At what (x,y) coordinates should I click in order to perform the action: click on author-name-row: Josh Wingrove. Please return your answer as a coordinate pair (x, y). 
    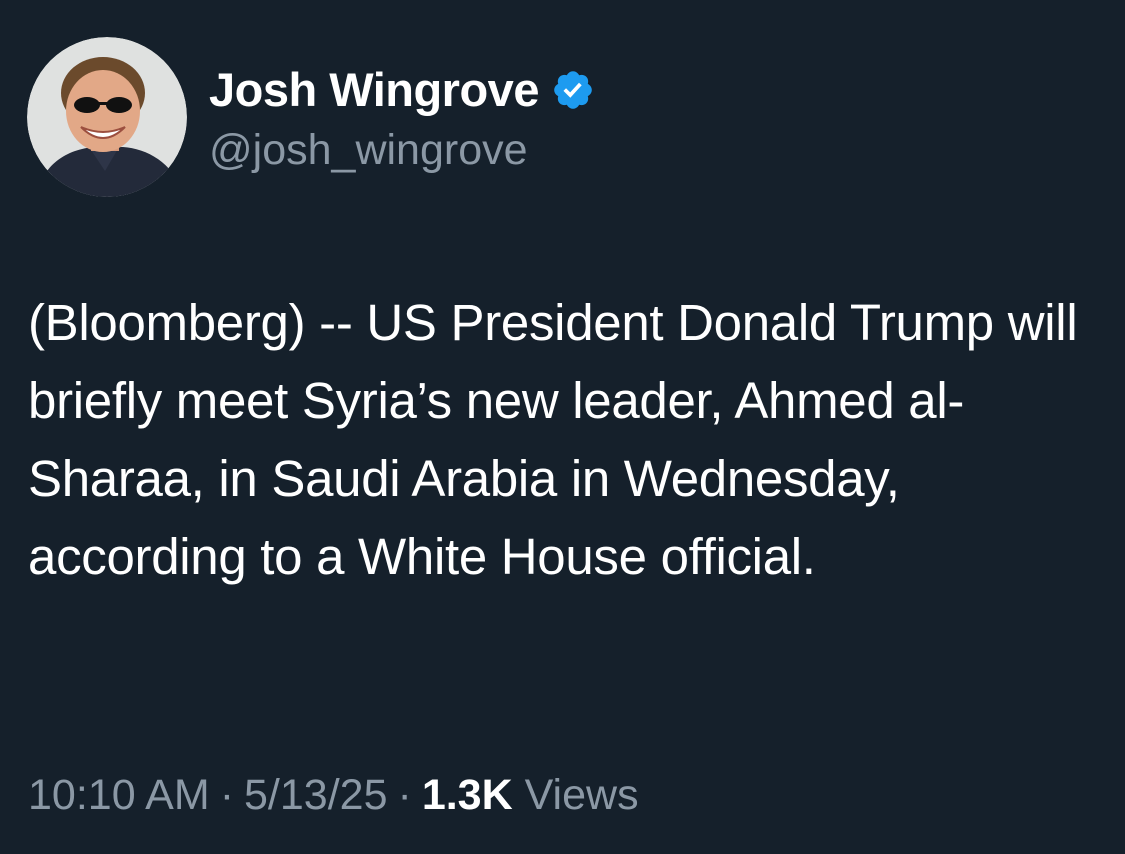
    Looking at the image, I should click on (402, 90).